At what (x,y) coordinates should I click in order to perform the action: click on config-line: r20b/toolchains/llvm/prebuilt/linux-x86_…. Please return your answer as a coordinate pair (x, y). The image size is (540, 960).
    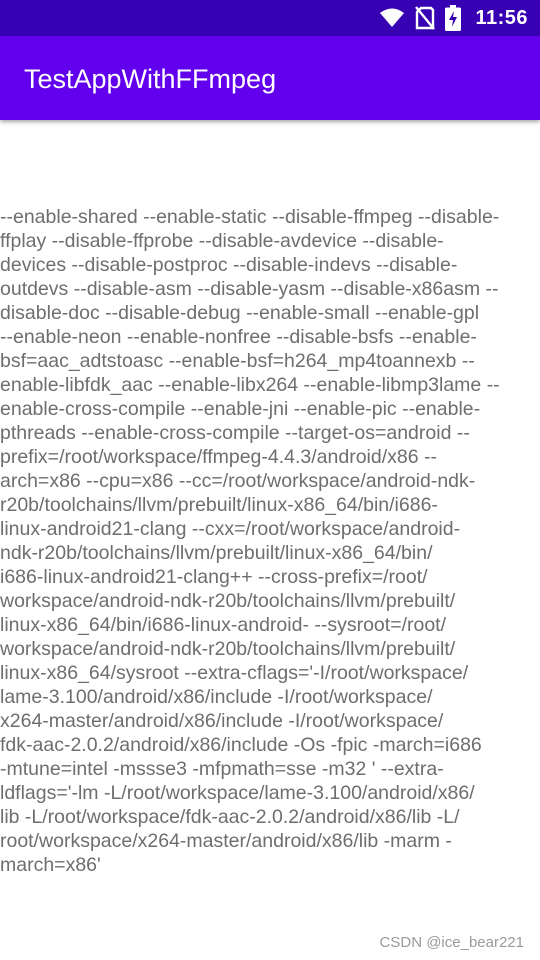
    Looking at the image, I should click on (219, 505).